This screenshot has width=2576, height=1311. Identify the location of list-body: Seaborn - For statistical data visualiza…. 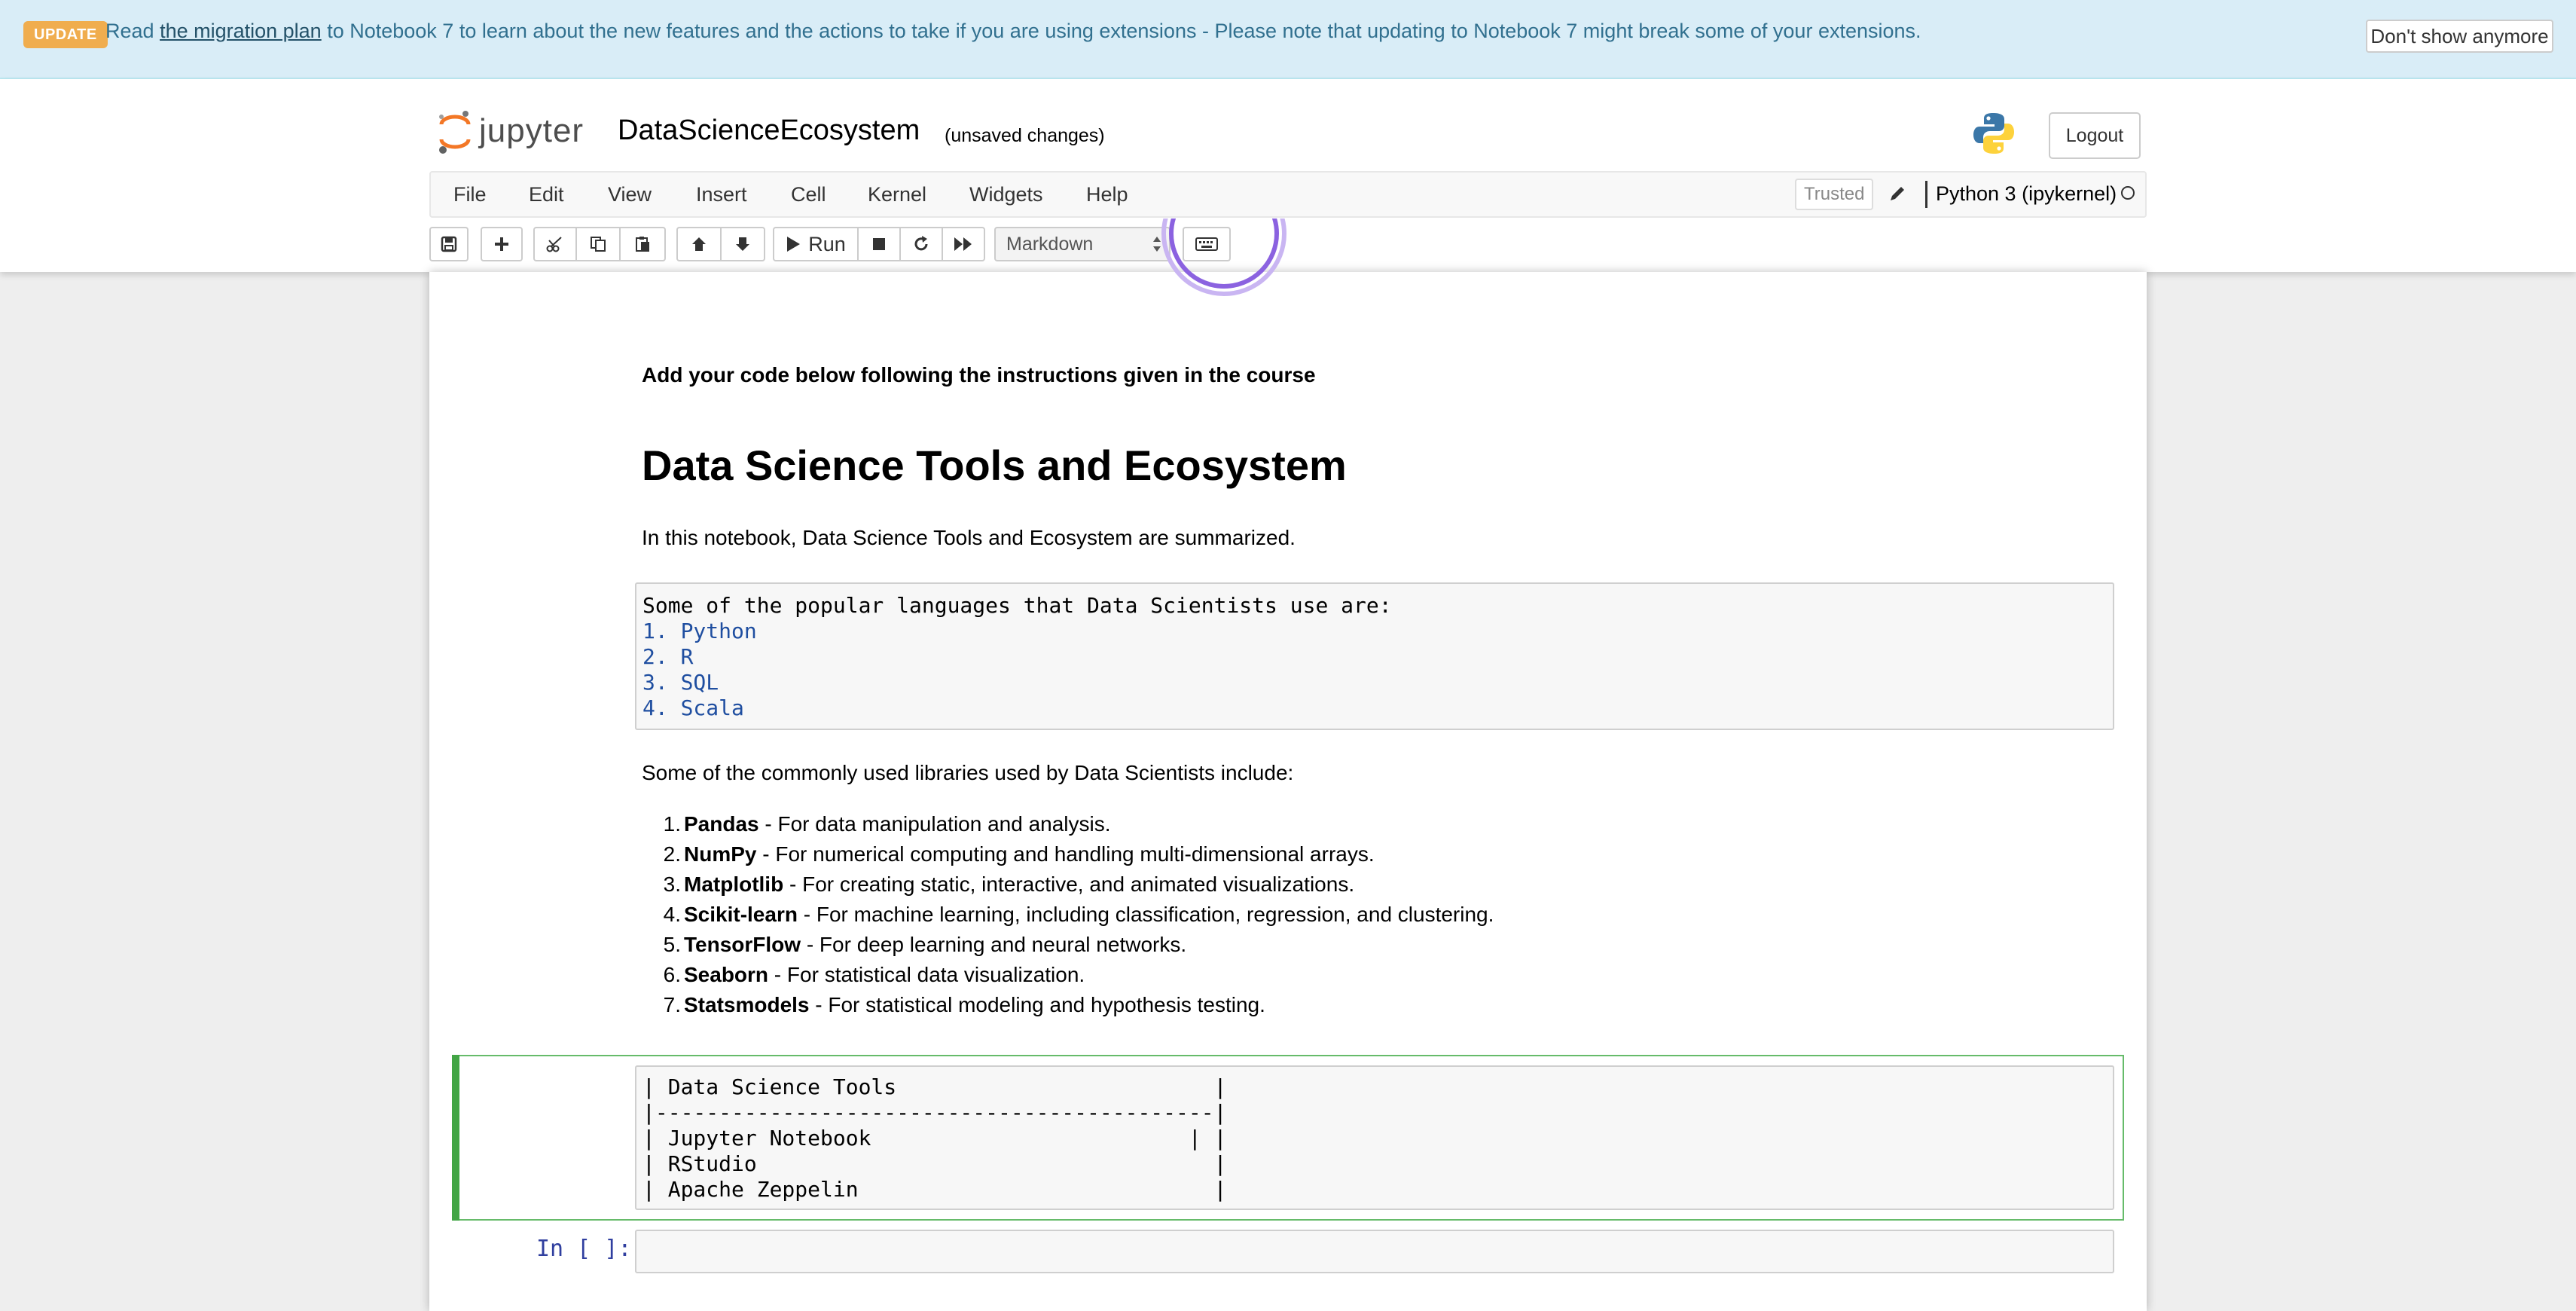
(885, 975).